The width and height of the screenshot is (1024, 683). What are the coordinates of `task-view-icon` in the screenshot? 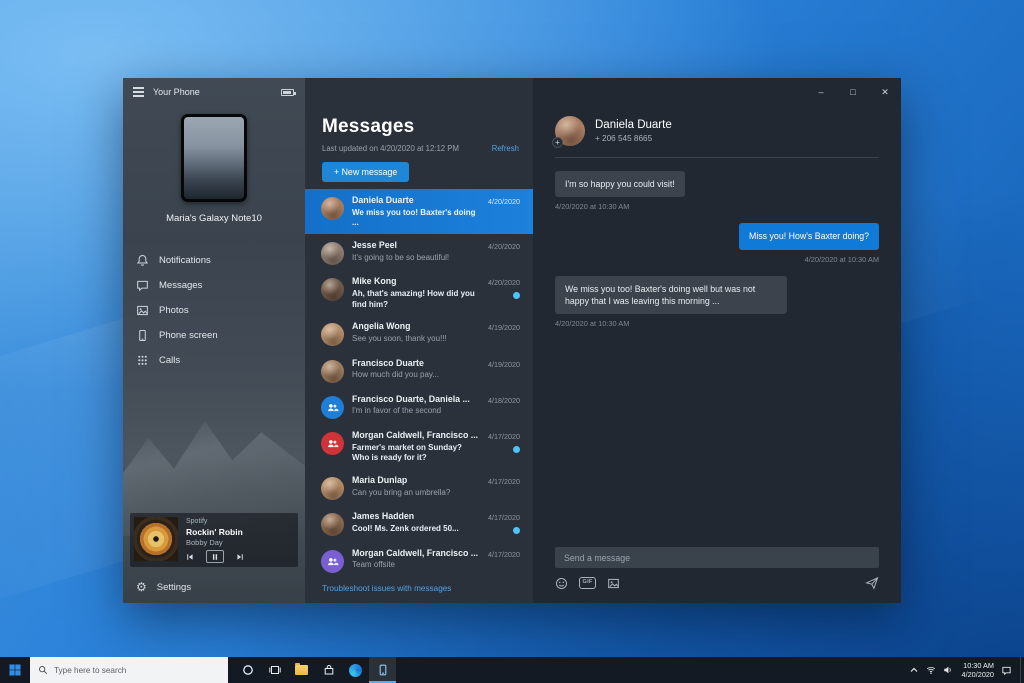 It's located at (274, 670).